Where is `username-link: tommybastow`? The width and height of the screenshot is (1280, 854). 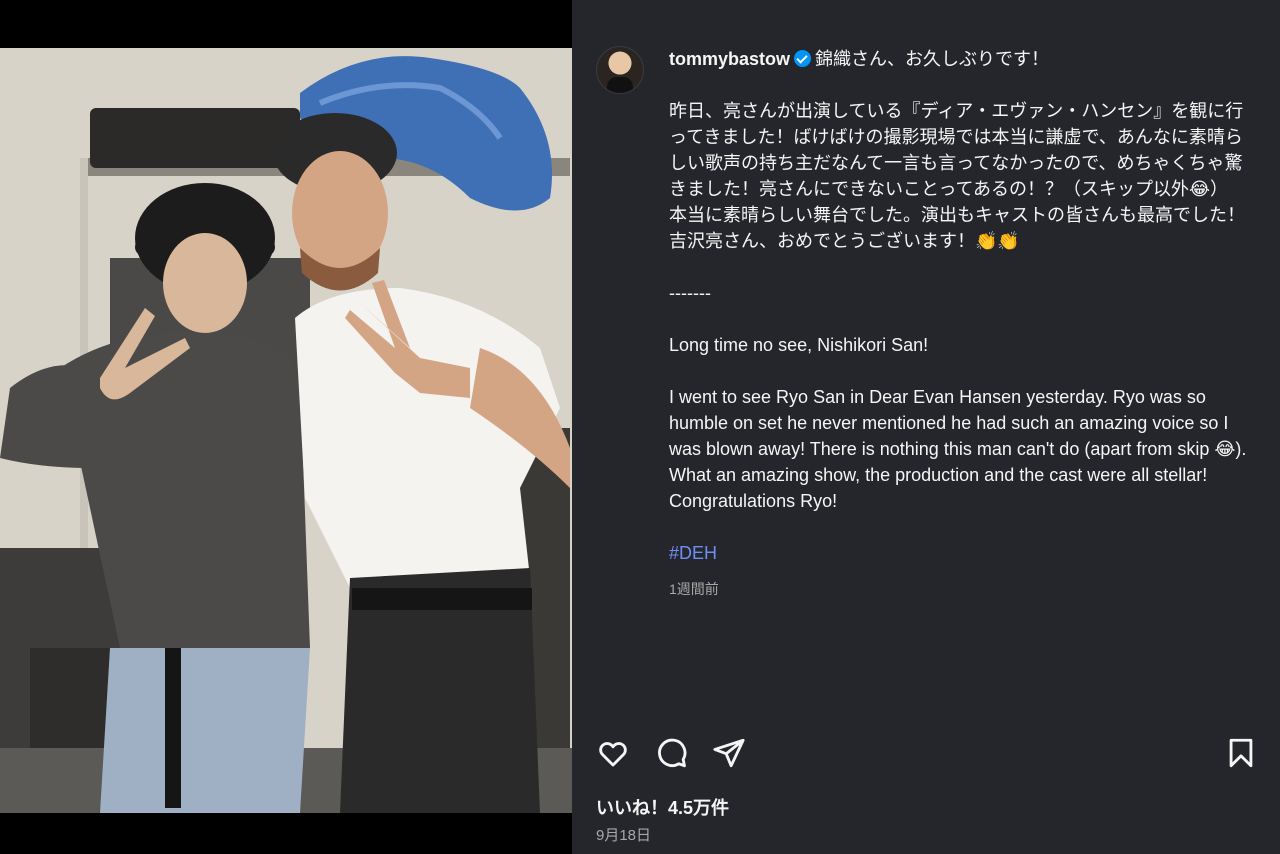
username-link: tommybastow is located at coordinates (729, 59).